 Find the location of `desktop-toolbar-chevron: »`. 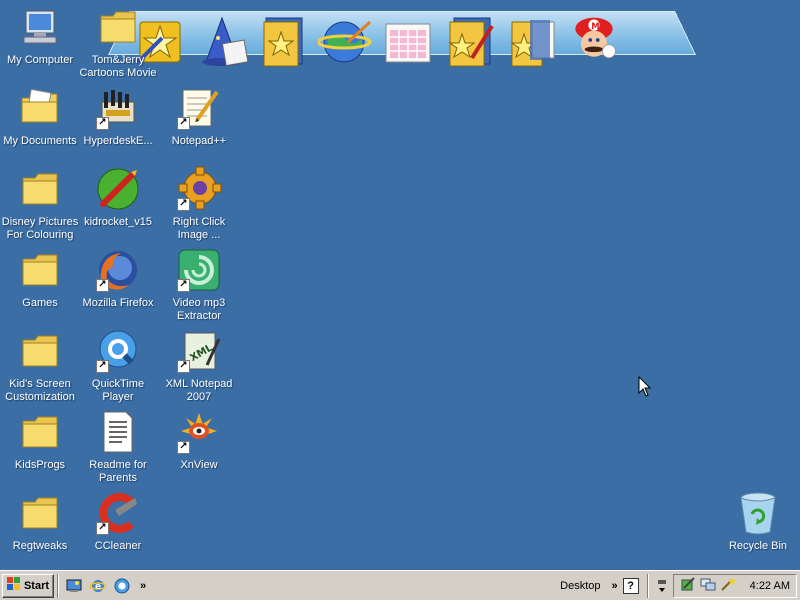

desktop-toolbar-chevron: » is located at coordinates (615, 586).